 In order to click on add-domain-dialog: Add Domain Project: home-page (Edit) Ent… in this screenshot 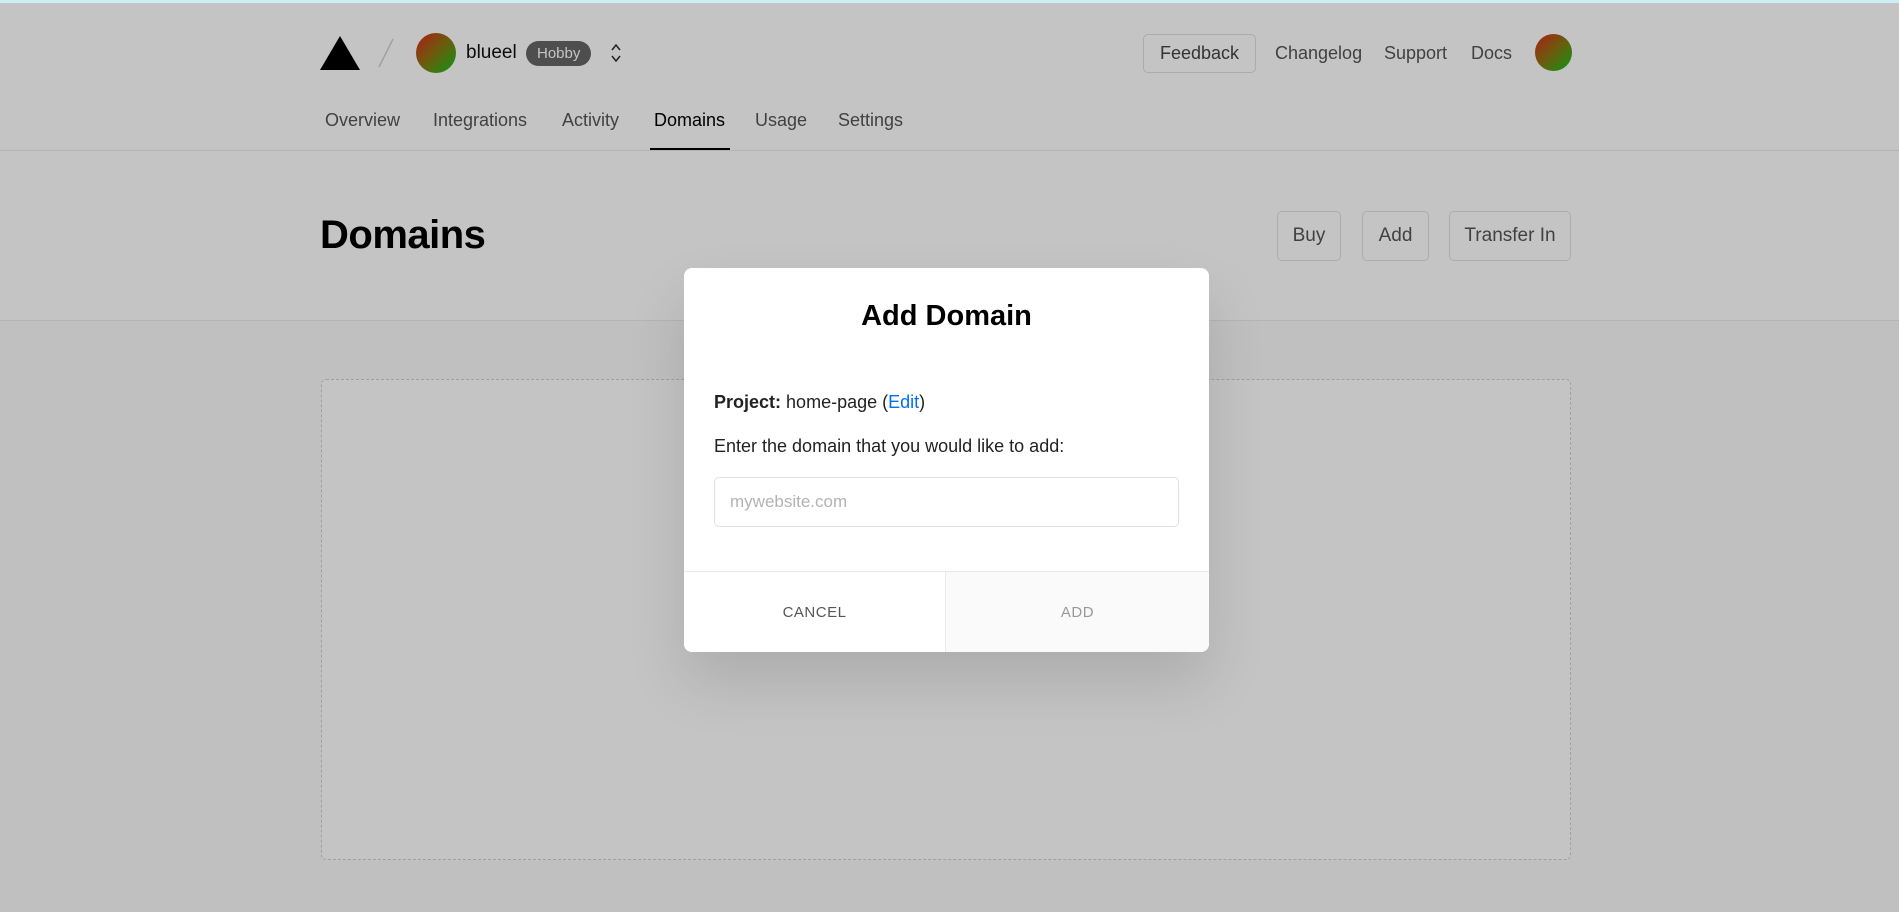, I will do `click(946, 460)`.